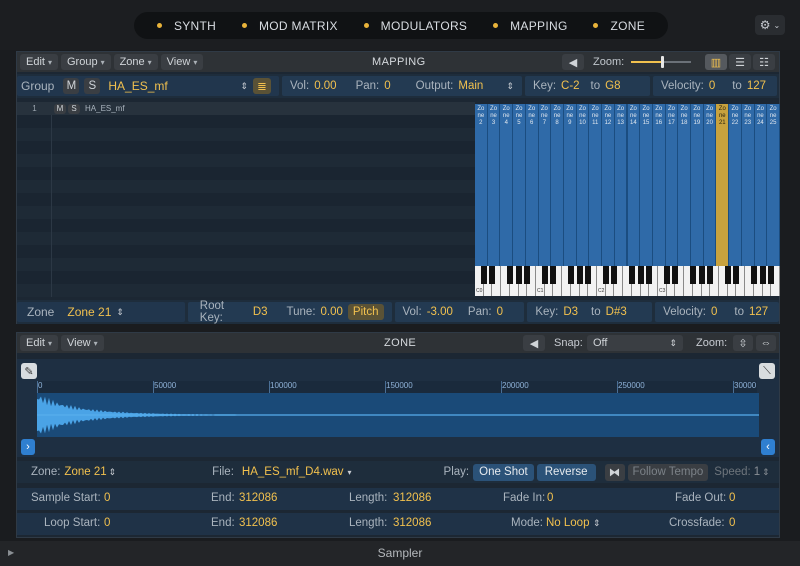 Image resolution: width=800 pixels, height=566 pixels. What do you see at coordinates (107, 498) in the screenshot?
I see `sample-start-value: 0` at bounding box center [107, 498].